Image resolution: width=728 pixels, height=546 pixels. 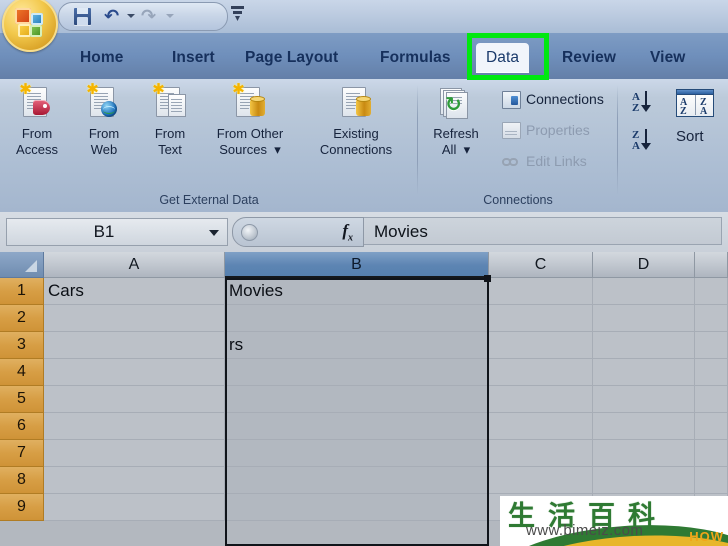 I want to click on name-box: B1, so click(x=117, y=232).